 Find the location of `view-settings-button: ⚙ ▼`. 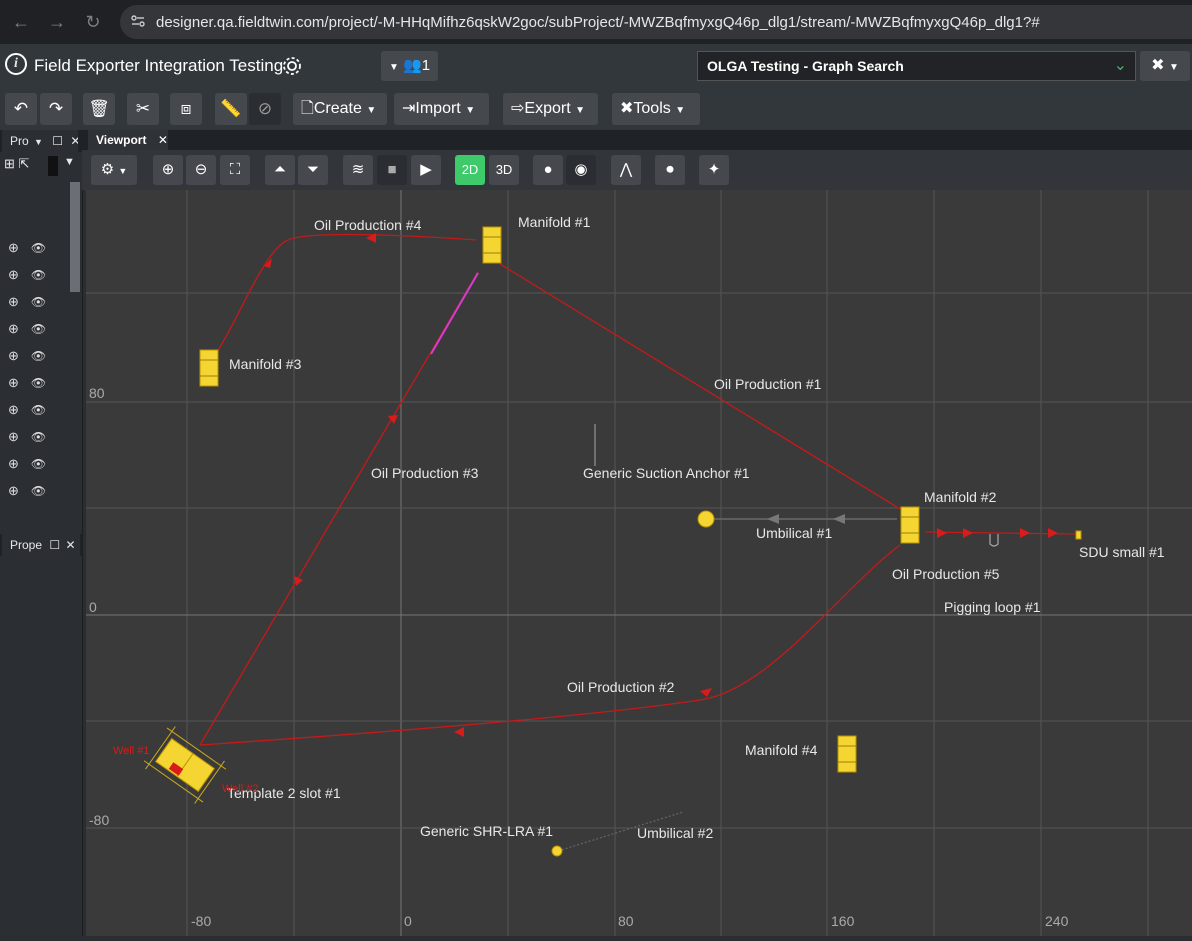

view-settings-button: ⚙ ▼ is located at coordinates (114, 170).